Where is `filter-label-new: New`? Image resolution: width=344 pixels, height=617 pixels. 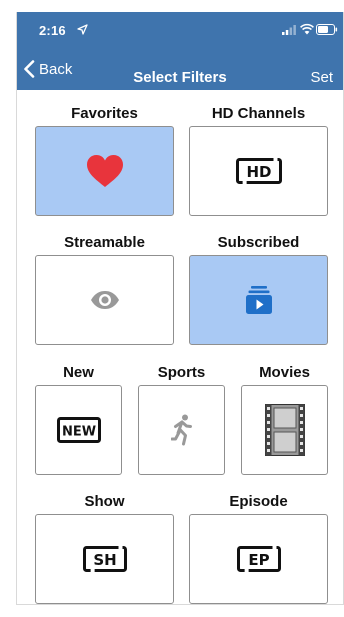
filter-label-new: New is located at coordinates (78, 372).